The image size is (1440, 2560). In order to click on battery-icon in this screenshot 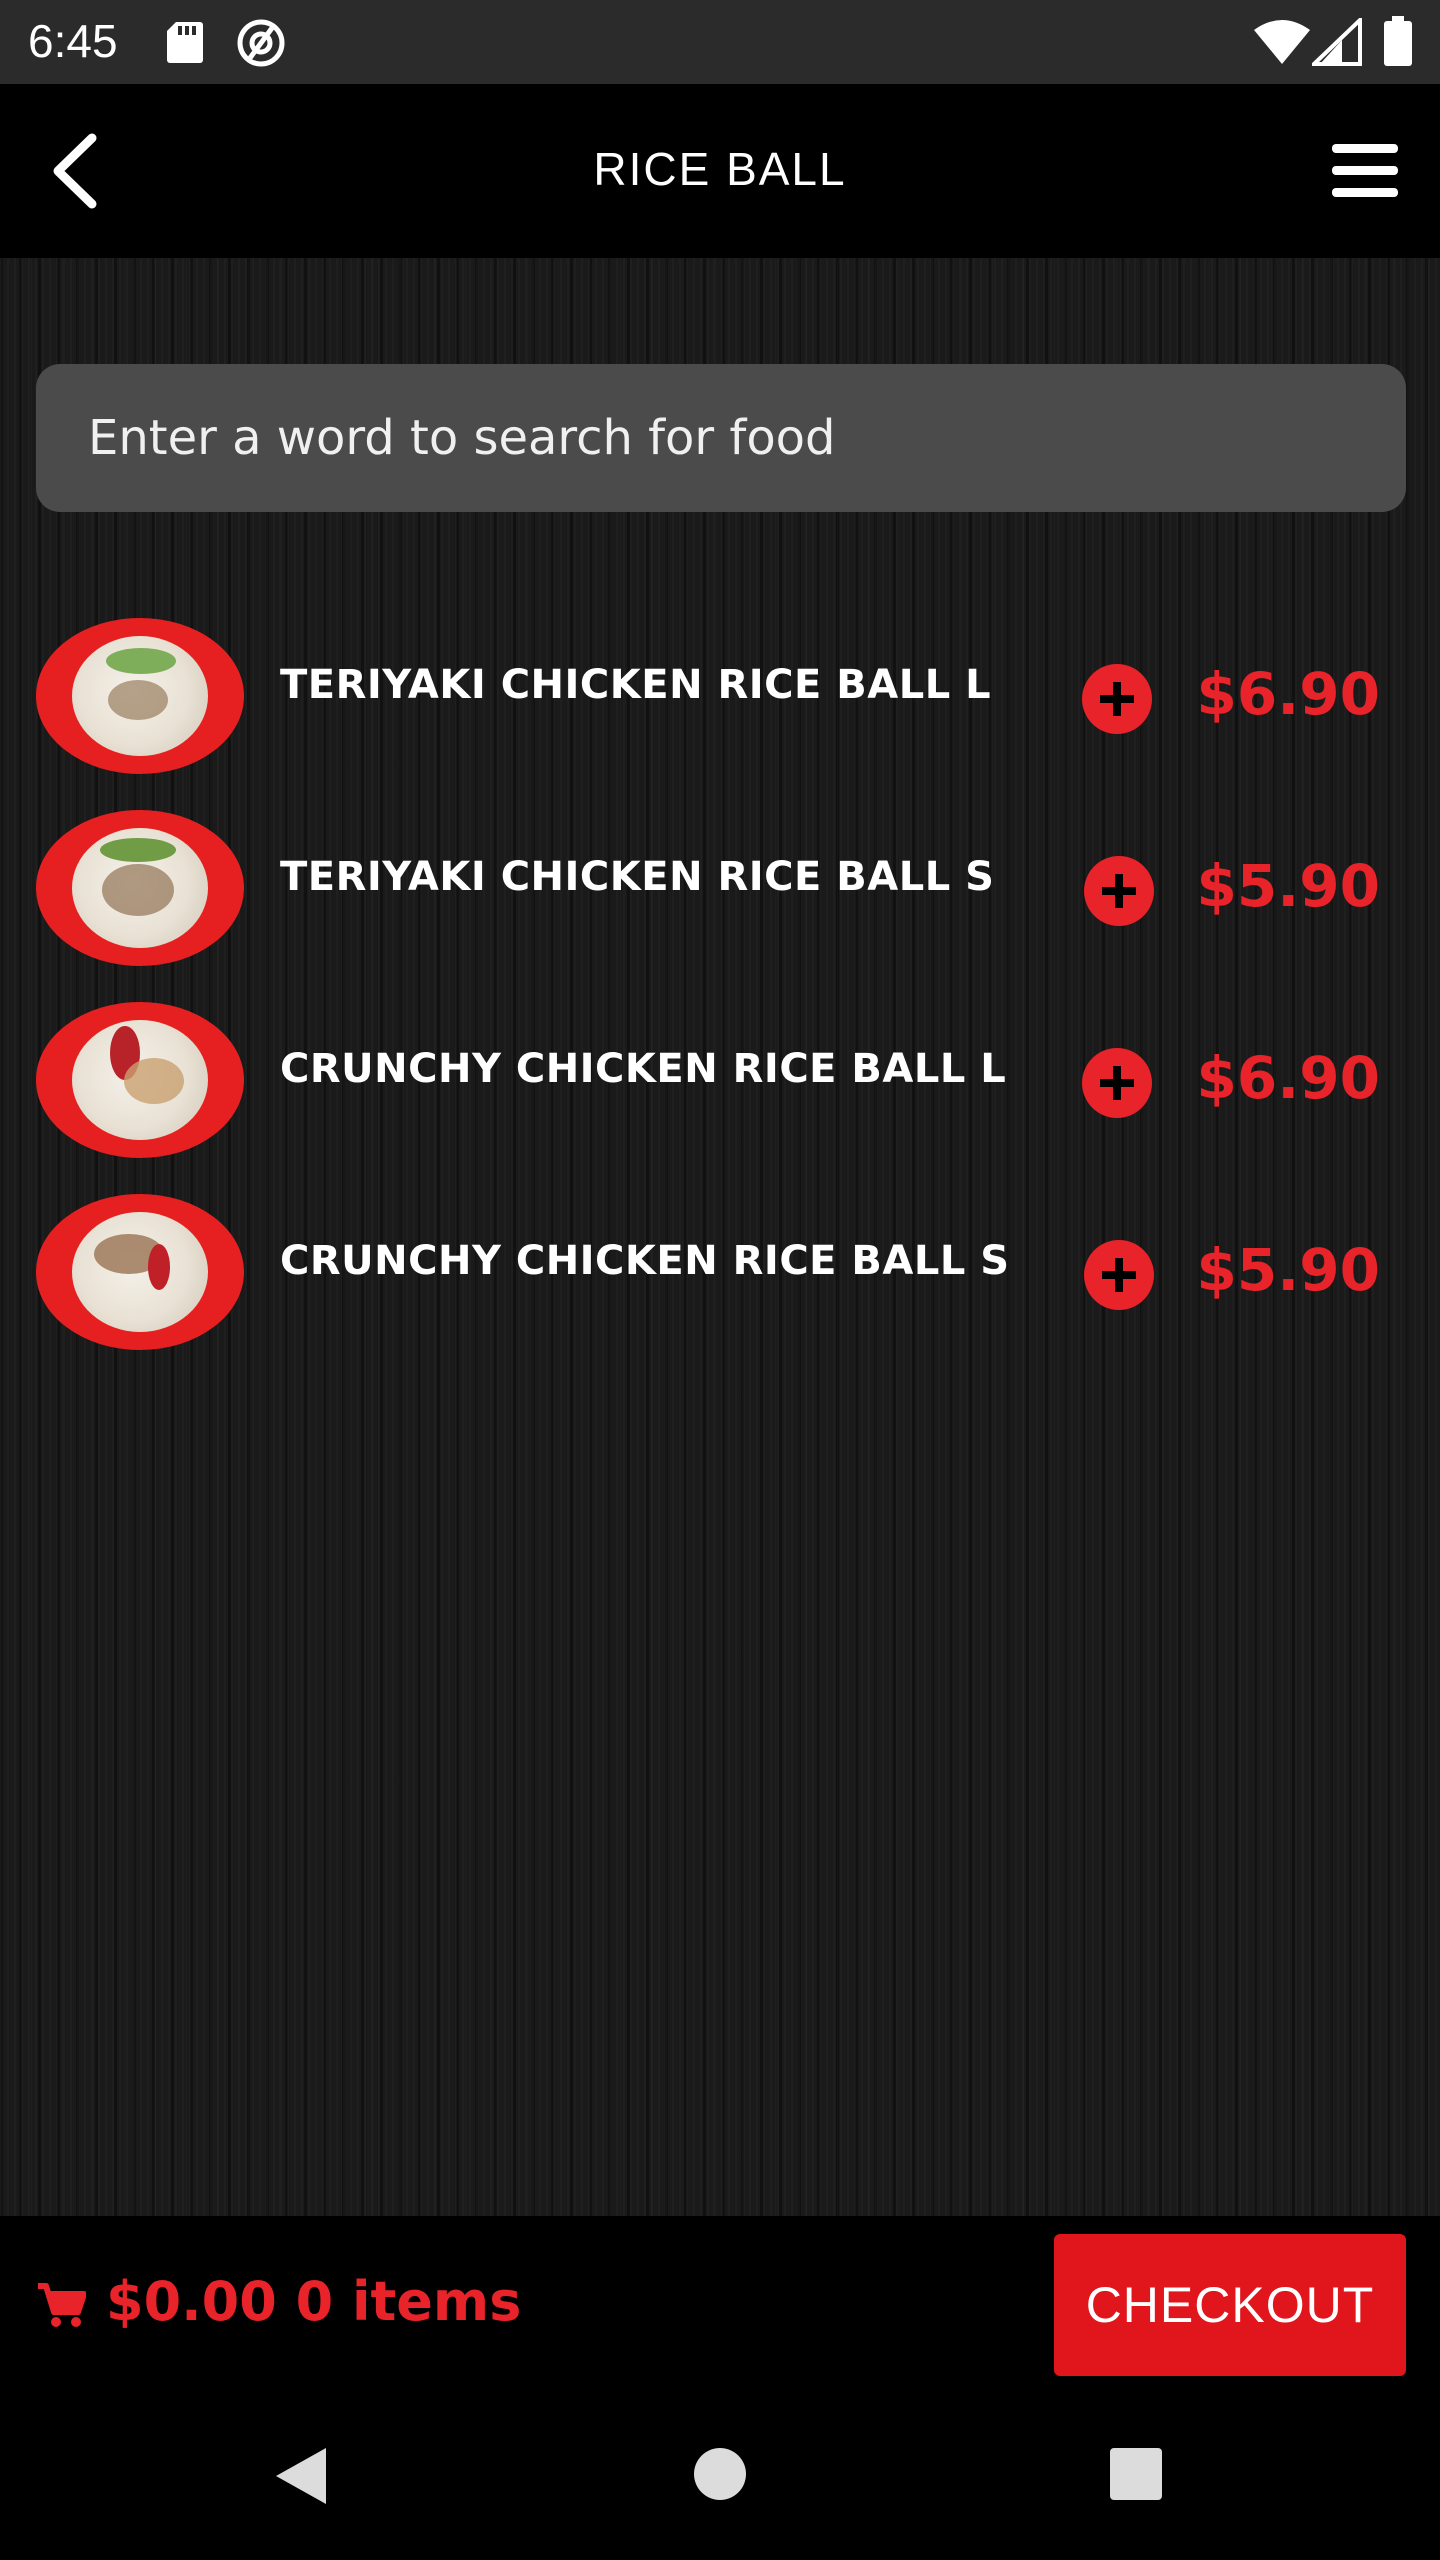, I will do `click(1398, 41)`.